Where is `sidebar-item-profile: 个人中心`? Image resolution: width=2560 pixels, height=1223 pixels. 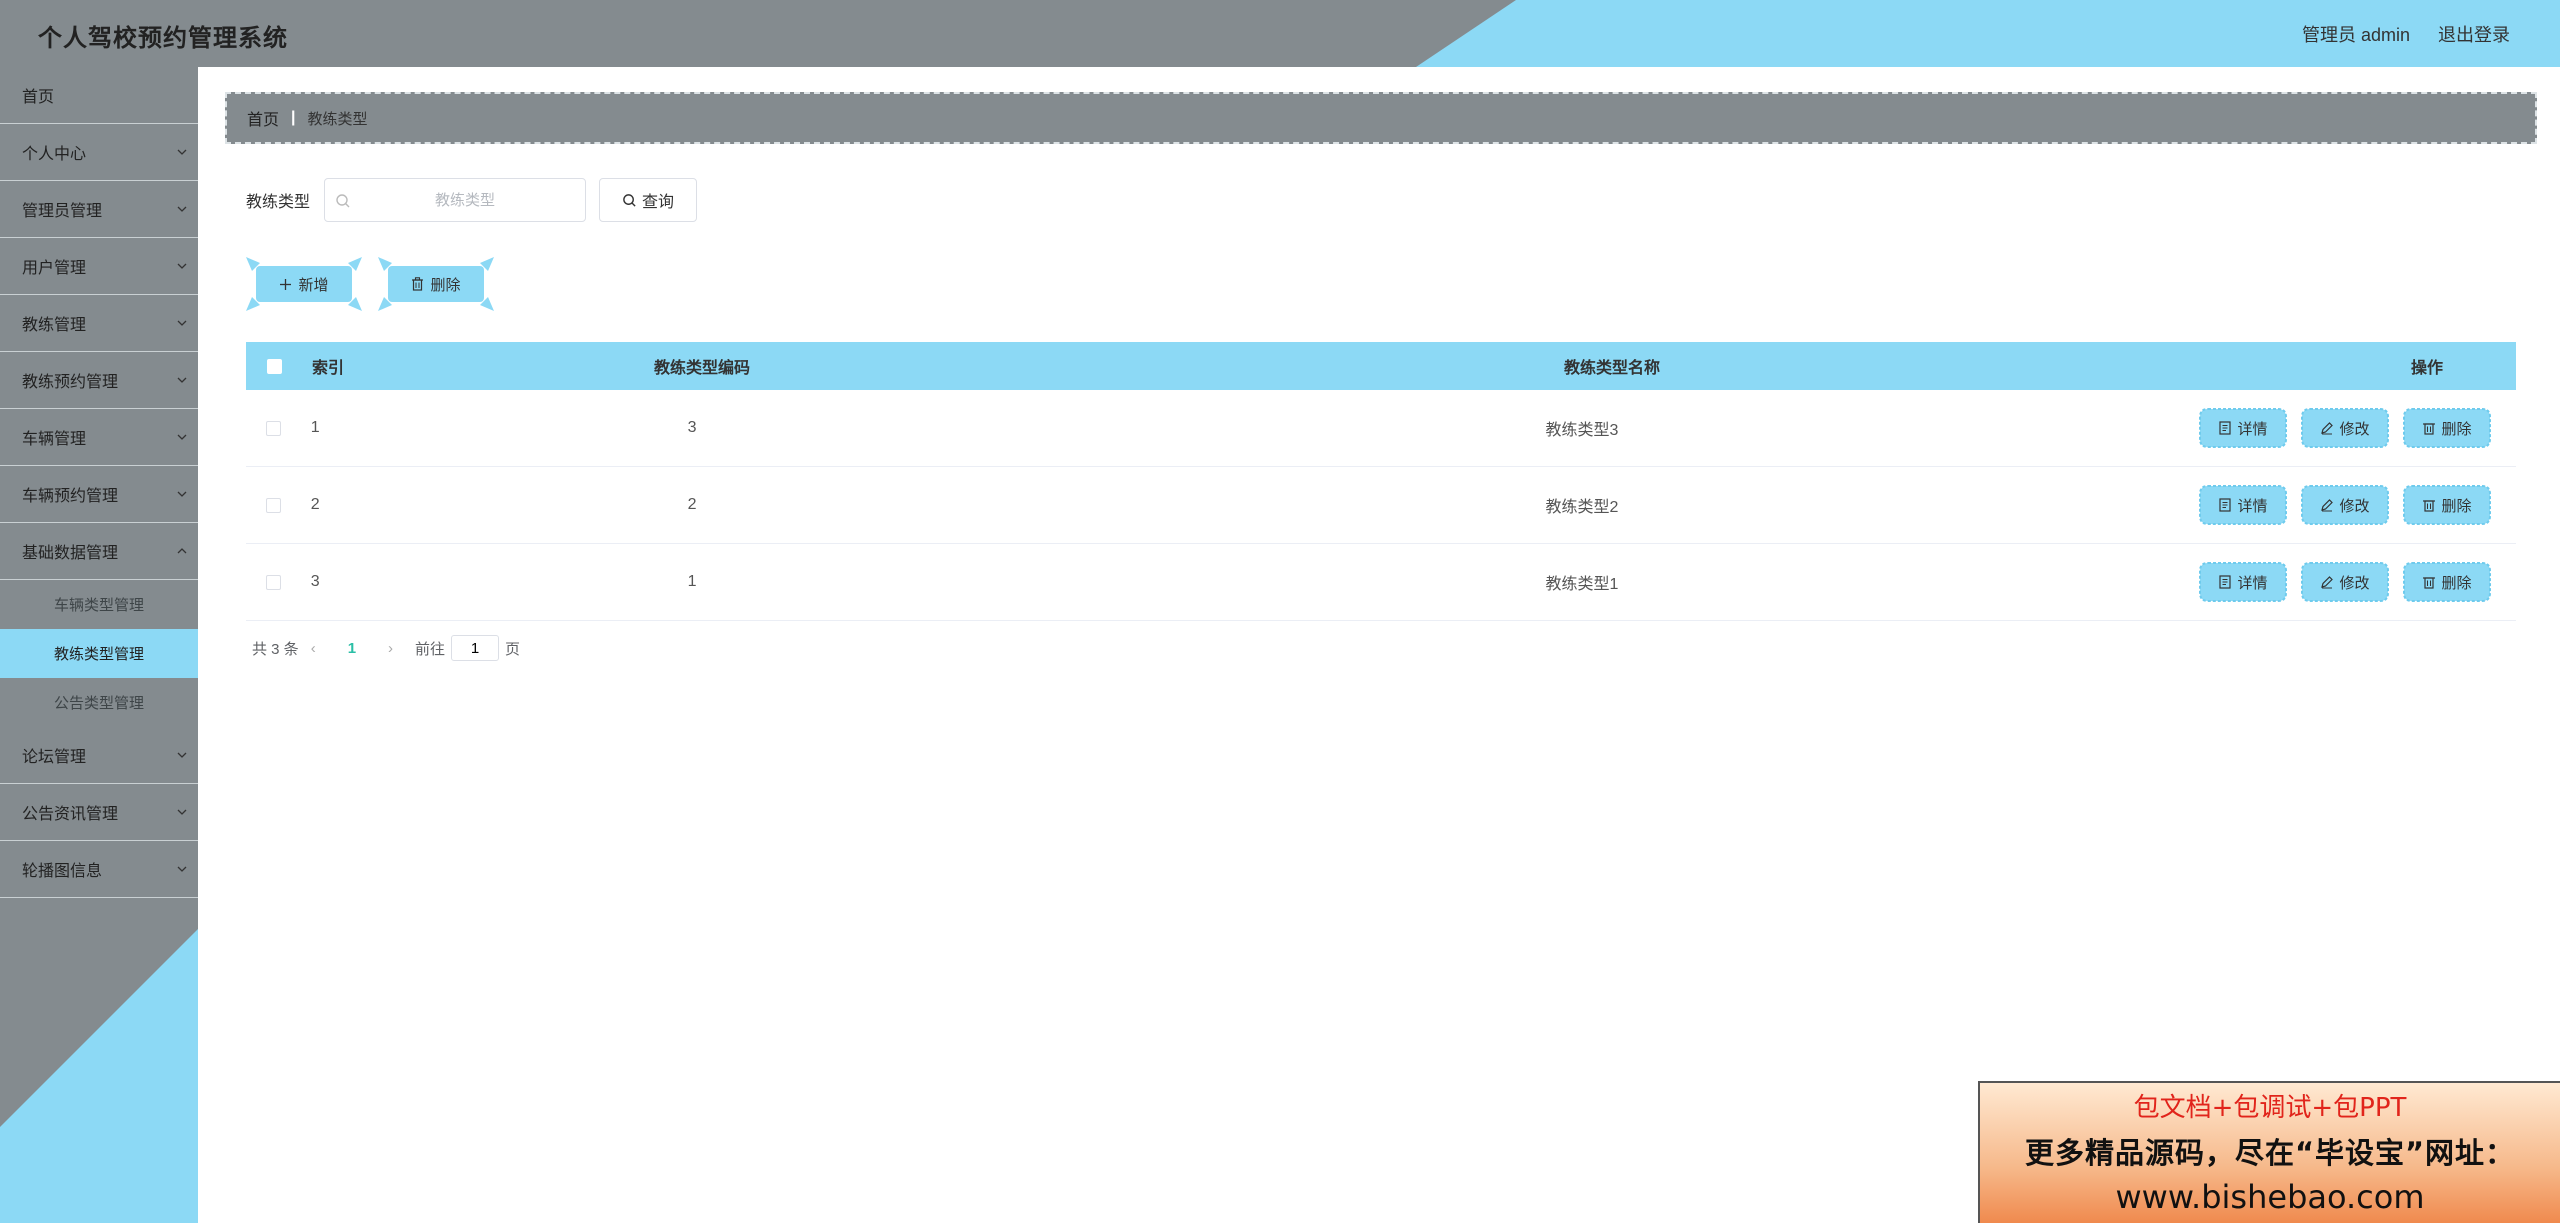 sidebar-item-profile: 个人中心 is located at coordinates (99, 152).